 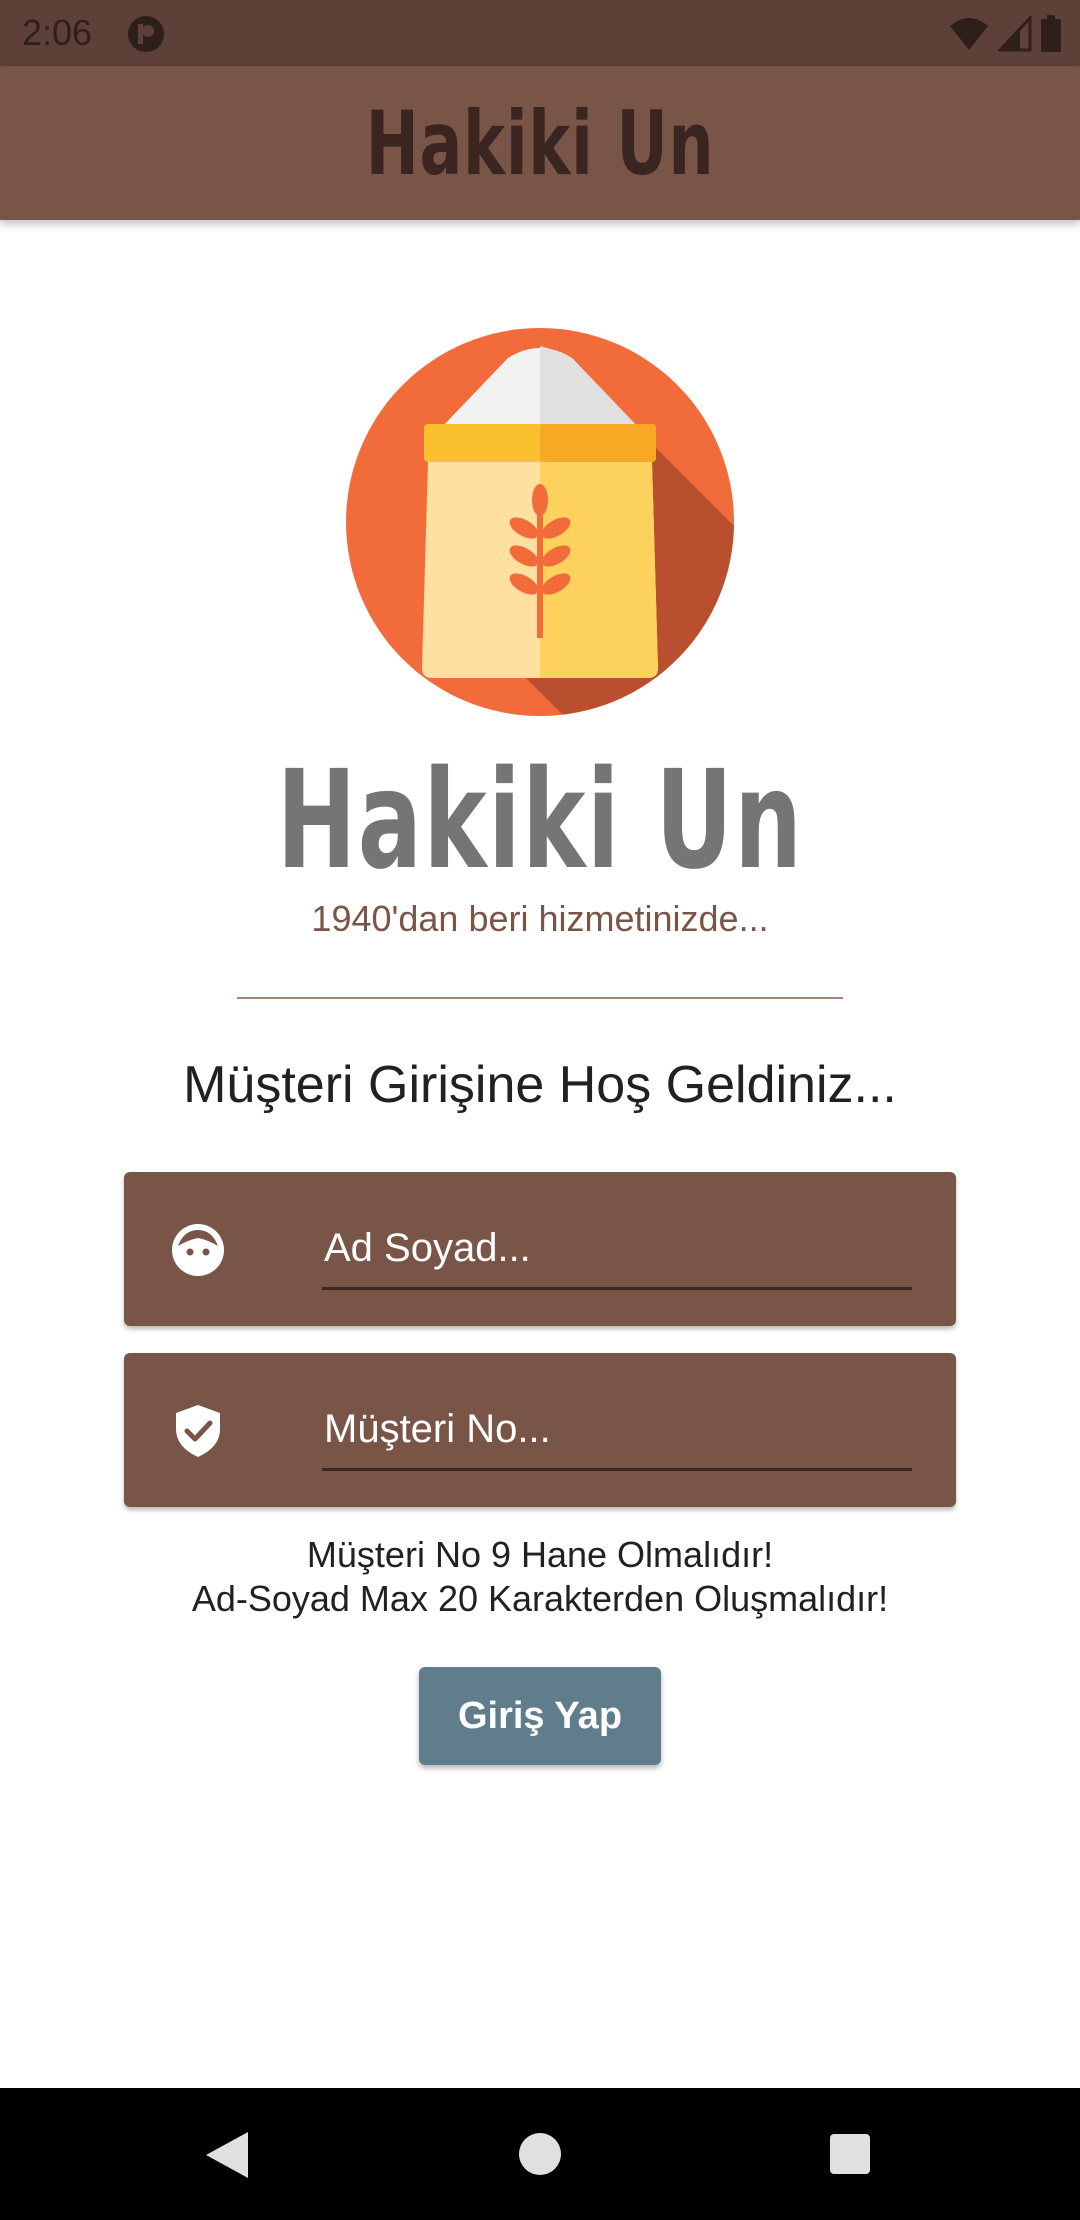 I want to click on rule-customer-no: Müşteri No 9 Hane Olmalıdır!, so click(x=540, y=1554).